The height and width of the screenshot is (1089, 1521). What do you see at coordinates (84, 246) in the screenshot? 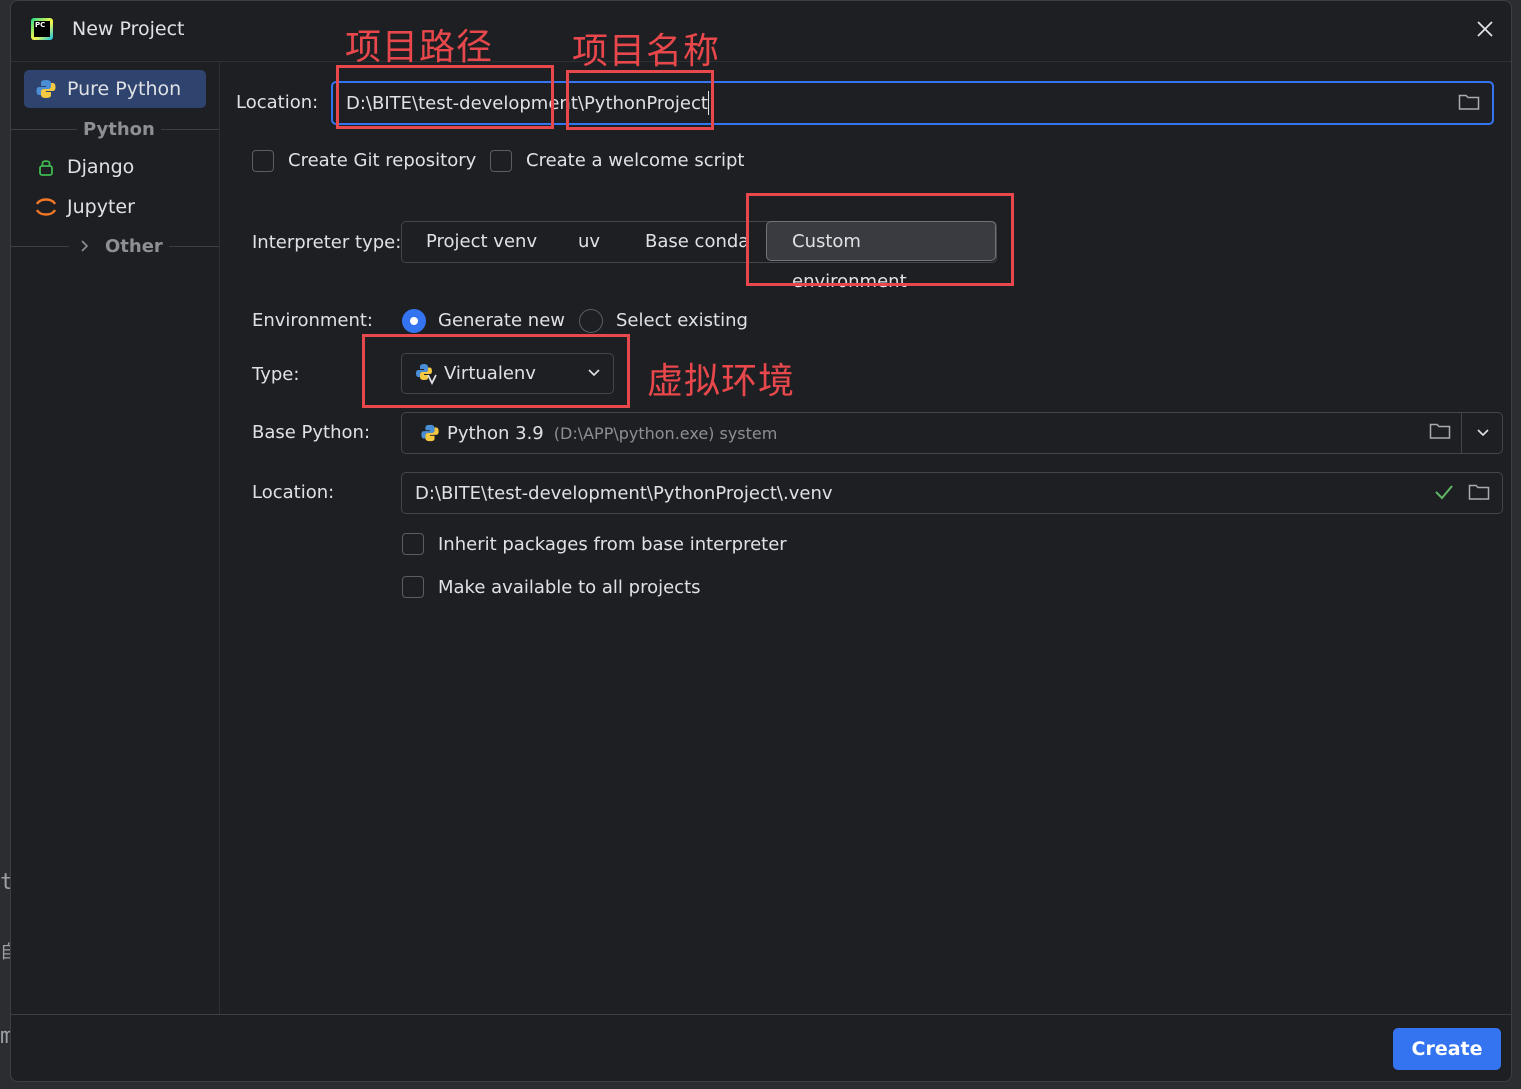
I see `chevron-right-icon` at bounding box center [84, 246].